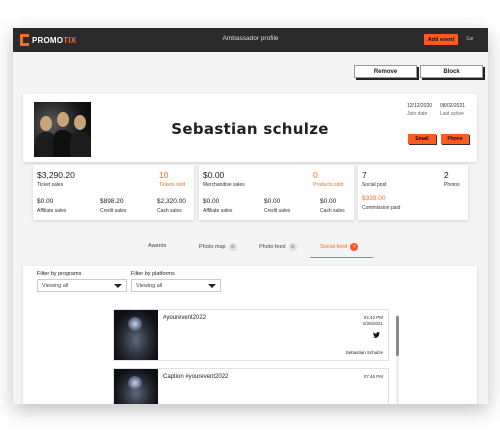 The image size is (500, 442). What do you see at coordinates (328, 201) in the screenshot?
I see `merch-cash-value: $0.00` at bounding box center [328, 201].